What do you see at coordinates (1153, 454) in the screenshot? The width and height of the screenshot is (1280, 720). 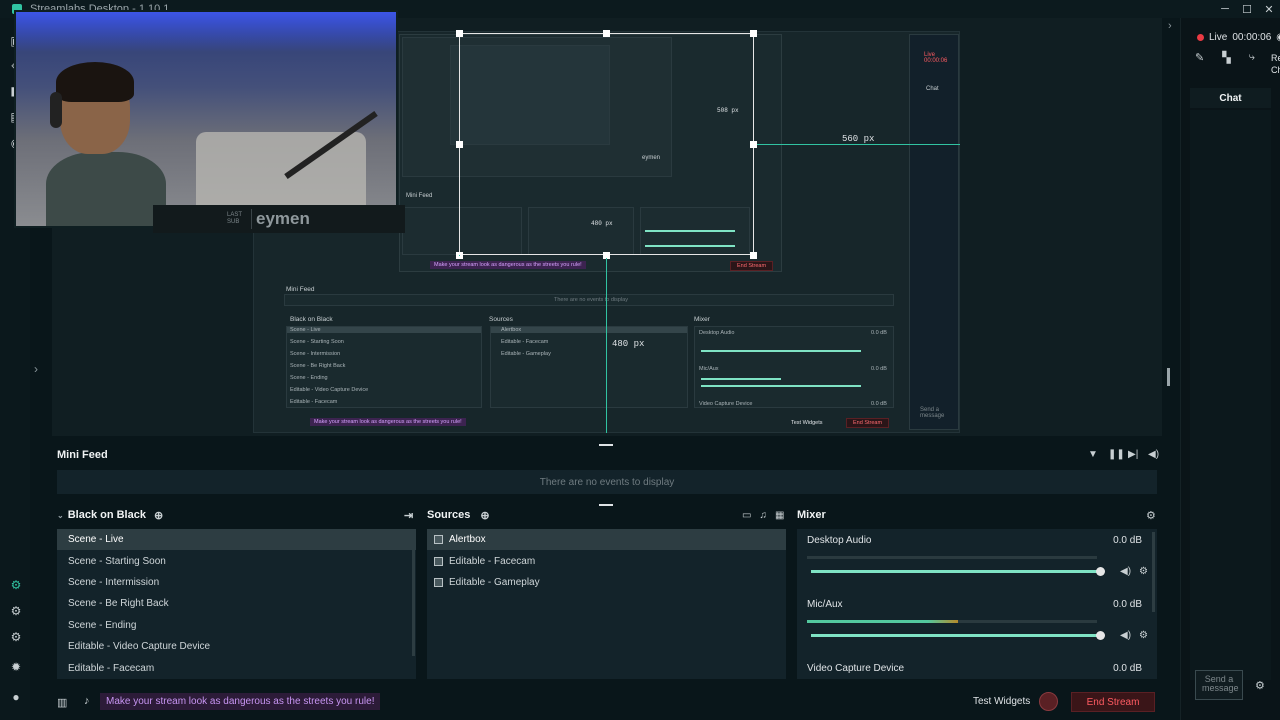 I see `volume-icon: ◀)` at bounding box center [1153, 454].